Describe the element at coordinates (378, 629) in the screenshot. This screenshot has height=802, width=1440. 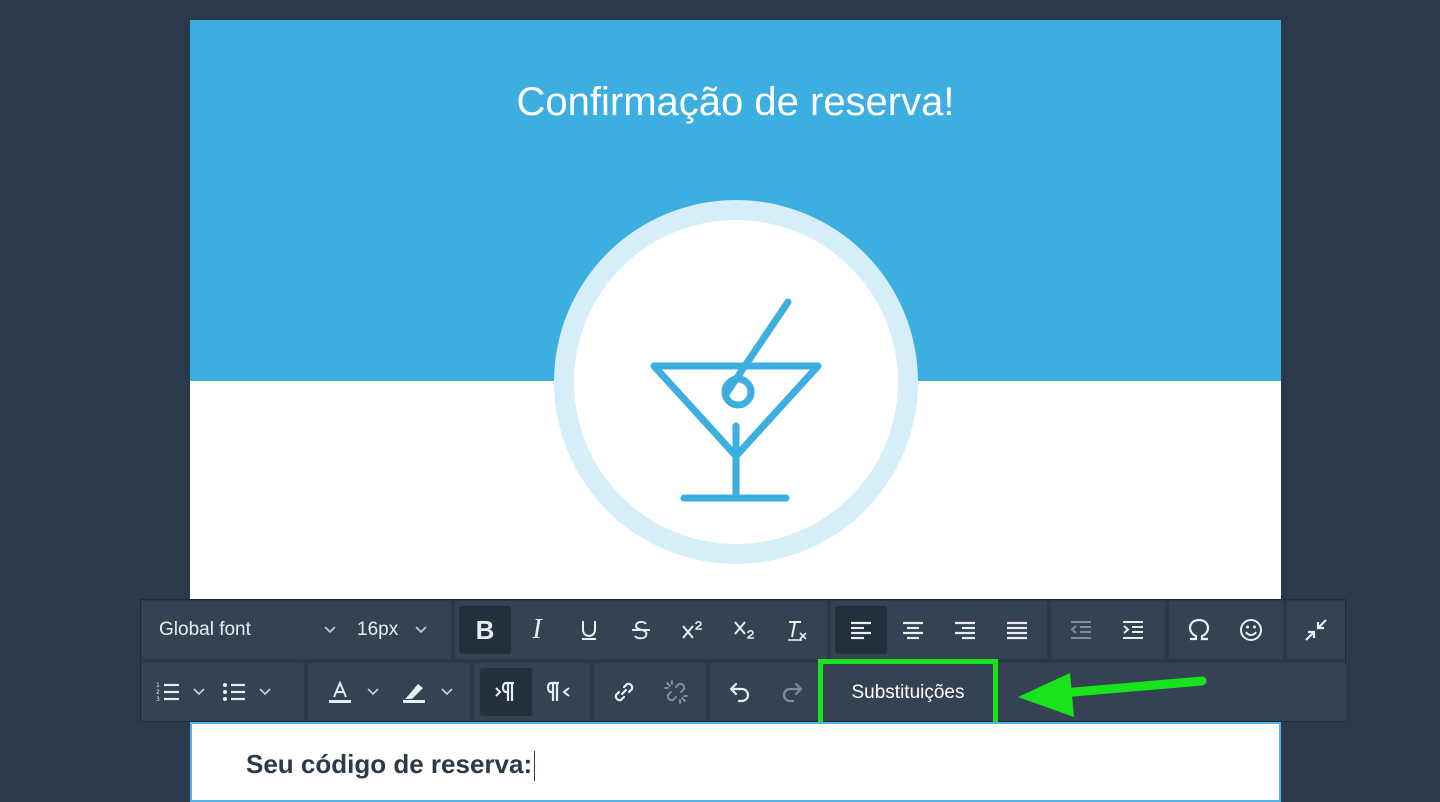
I see `font-size-value: 16px` at that location.